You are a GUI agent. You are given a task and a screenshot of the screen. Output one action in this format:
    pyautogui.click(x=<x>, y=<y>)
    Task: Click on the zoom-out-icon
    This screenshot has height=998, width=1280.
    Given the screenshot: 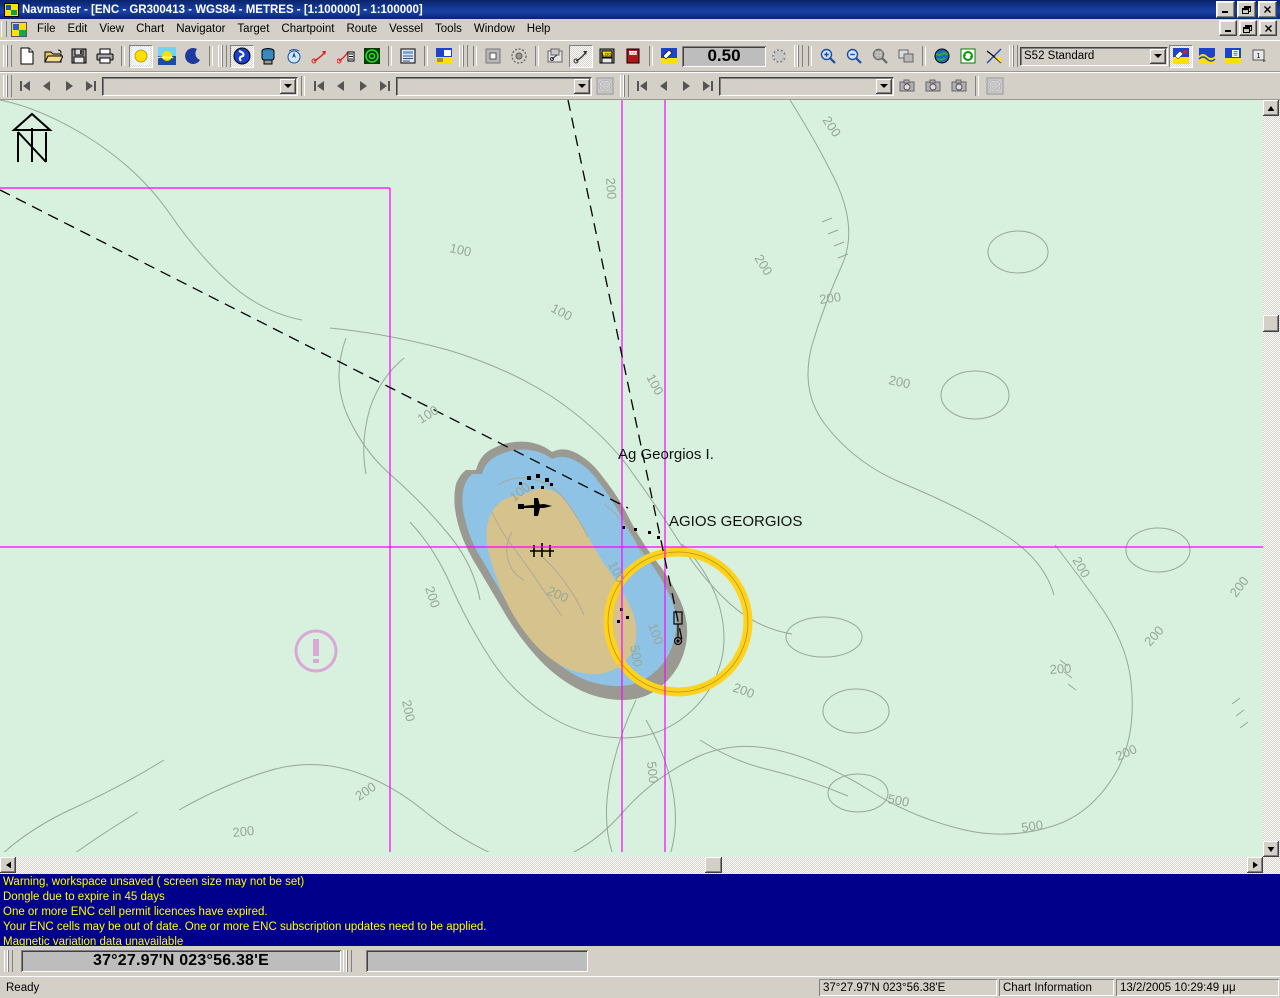 What is the action you would take?
    pyautogui.click(x=854, y=56)
    